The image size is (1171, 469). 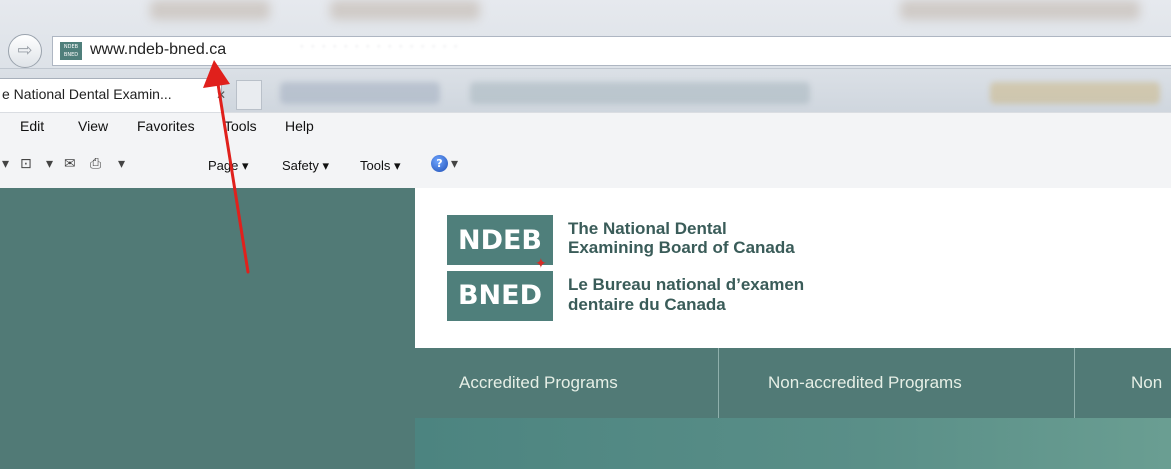 I want to click on page-menu-button: Page ▾, so click(x=228, y=166).